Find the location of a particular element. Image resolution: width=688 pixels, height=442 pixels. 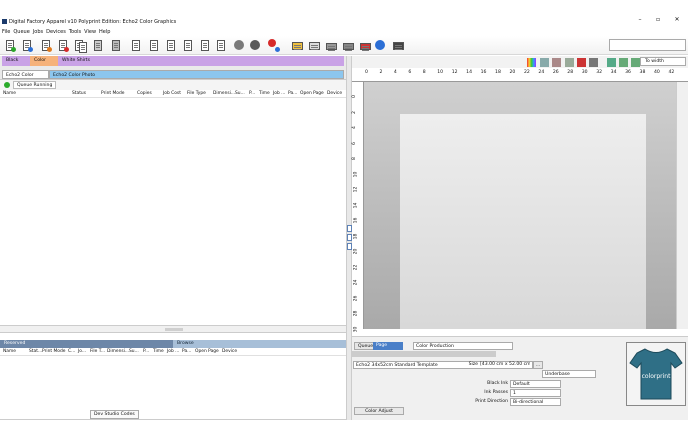

menu-help: Help is located at coordinates (104, 32).